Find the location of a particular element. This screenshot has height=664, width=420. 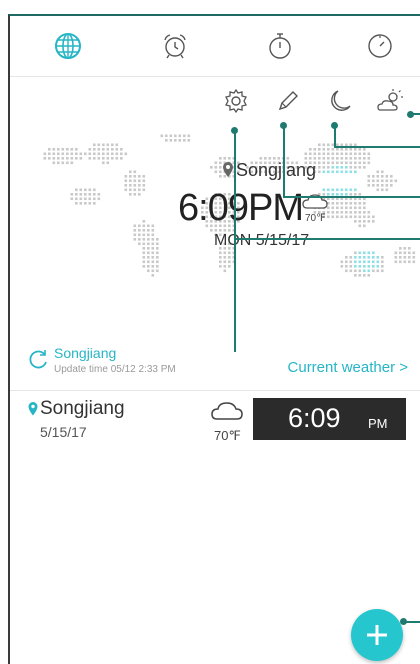

tab-timer is located at coordinates (380, 46).